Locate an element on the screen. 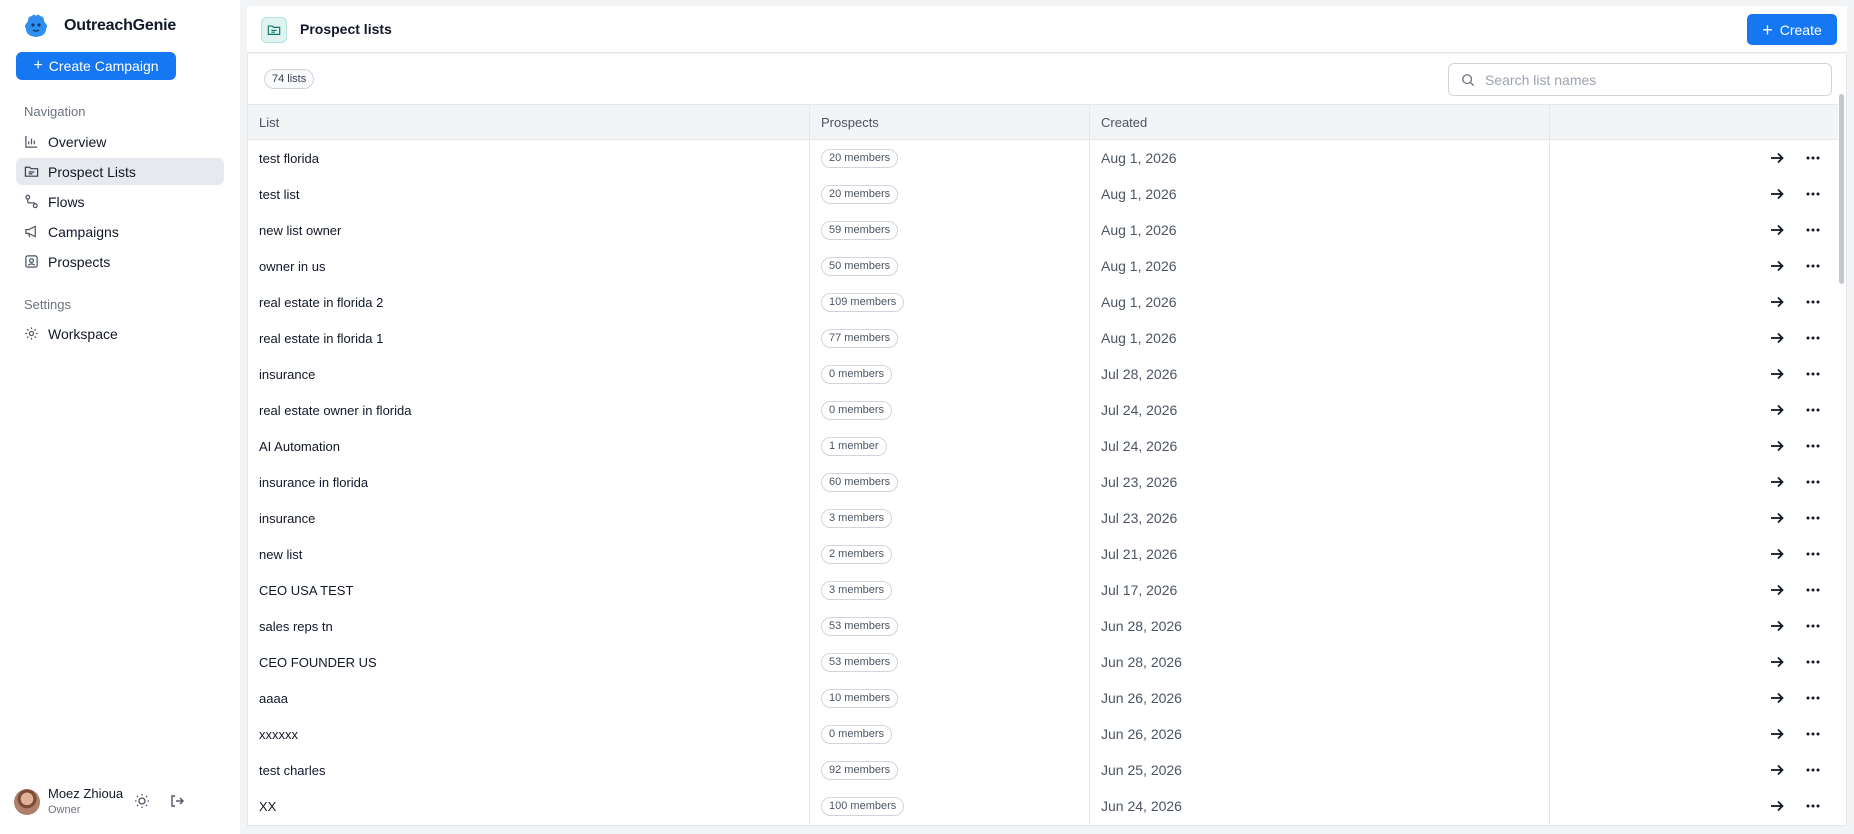  plus-icon: + is located at coordinates (1767, 29).